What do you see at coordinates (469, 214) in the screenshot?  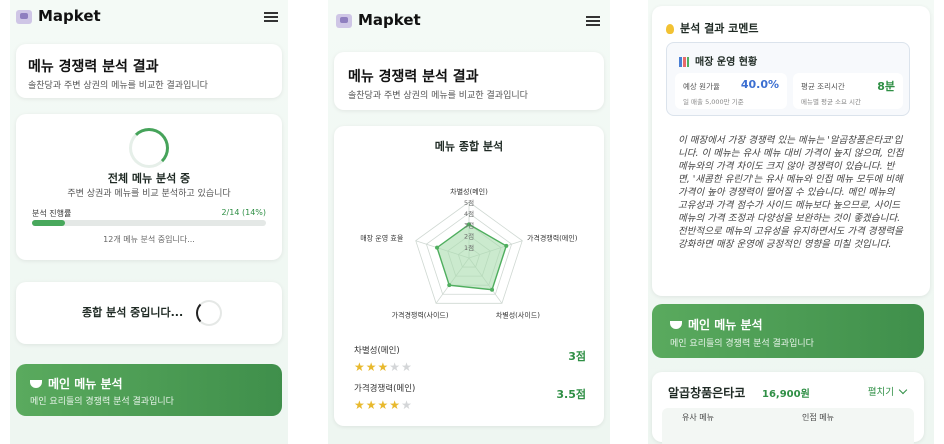 I see `radar-scale-label: 4점` at bounding box center [469, 214].